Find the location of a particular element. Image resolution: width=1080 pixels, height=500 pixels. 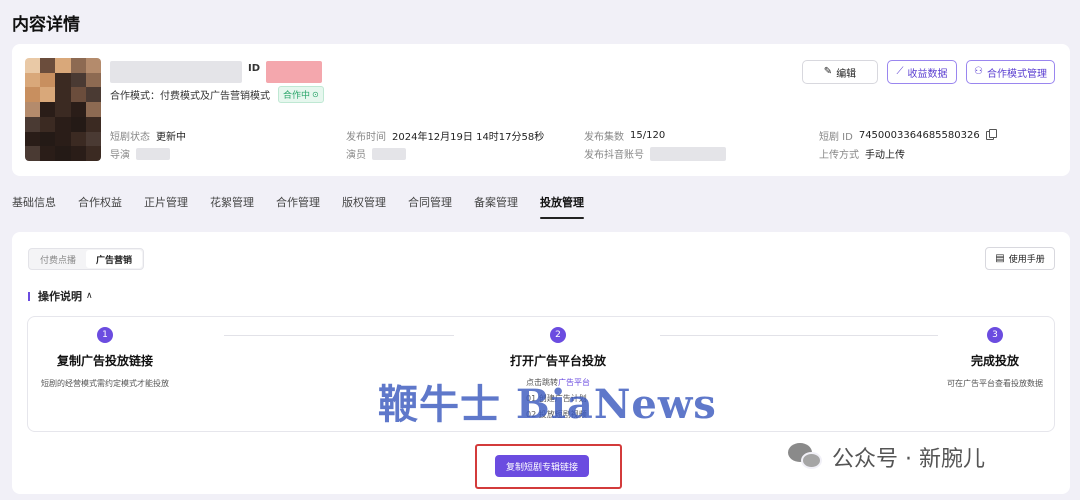

check-circle-icon: ⊙ is located at coordinates (315, 94).